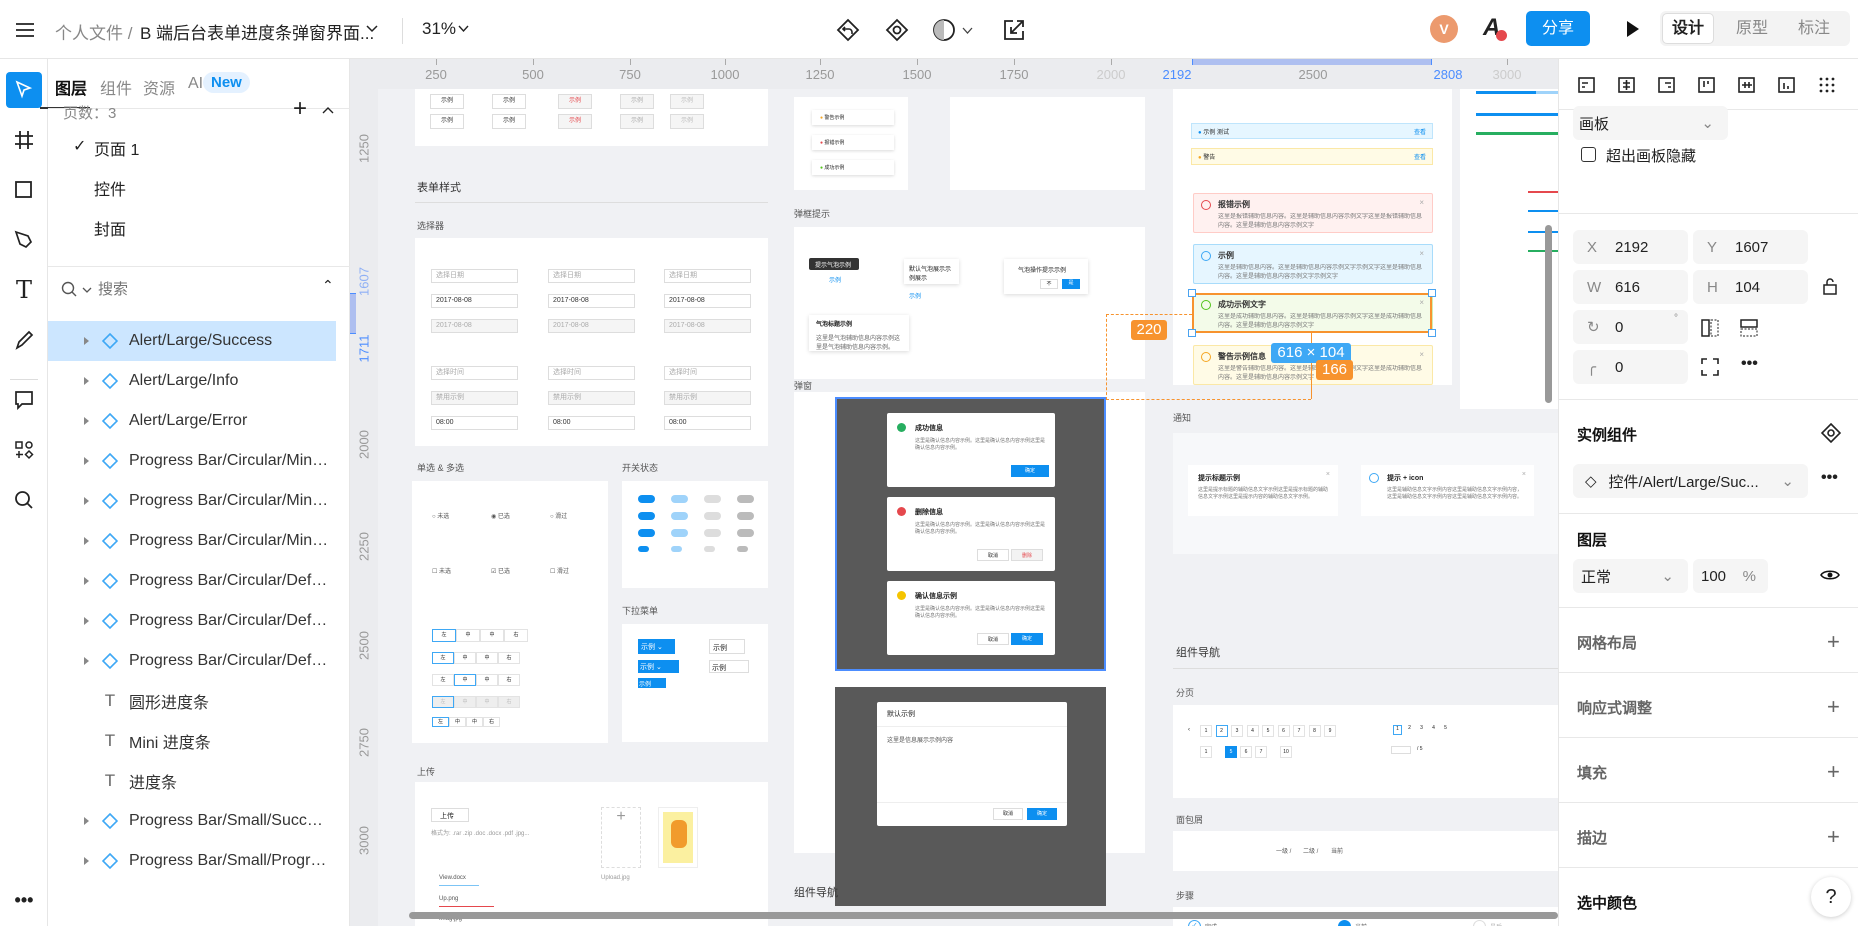 The image size is (1858, 926). What do you see at coordinates (1548, 314) in the screenshot?
I see `vertical-scrollbar` at bounding box center [1548, 314].